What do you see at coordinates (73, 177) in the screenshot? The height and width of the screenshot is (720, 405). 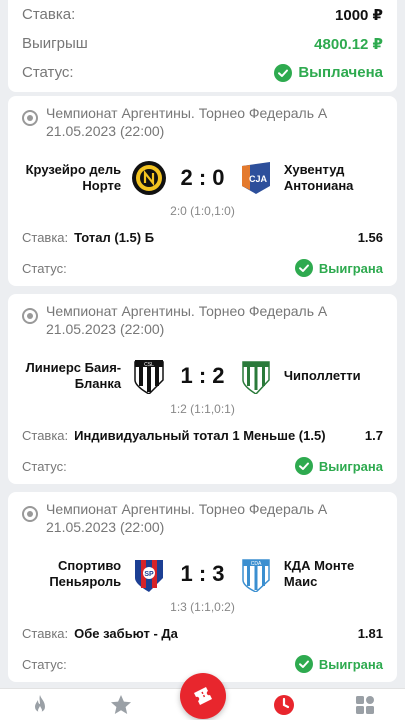 I see `home-team: Крузейро дель Норте` at bounding box center [73, 177].